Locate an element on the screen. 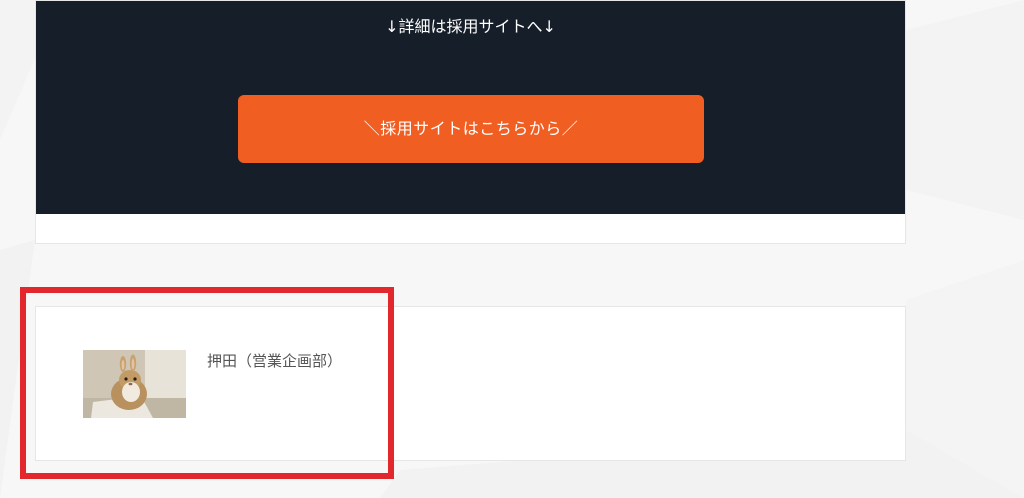 This screenshot has height=498, width=1024. recruit-site-button: ＼採用サイトはこちらから／ is located at coordinates (471, 129).